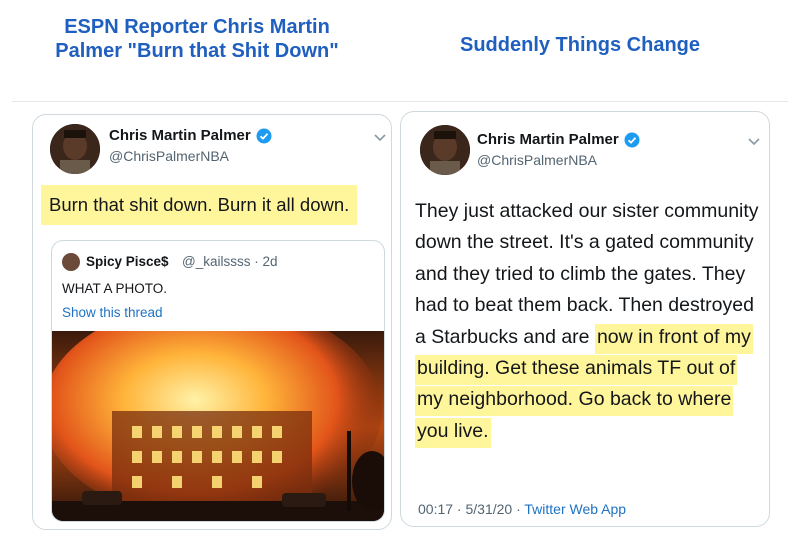 The height and width of the screenshot is (537, 800). What do you see at coordinates (229, 261) in the screenshot?
I see `quoted-author-handle: @_kailssss · 2d` at bounding box center [229, 261].